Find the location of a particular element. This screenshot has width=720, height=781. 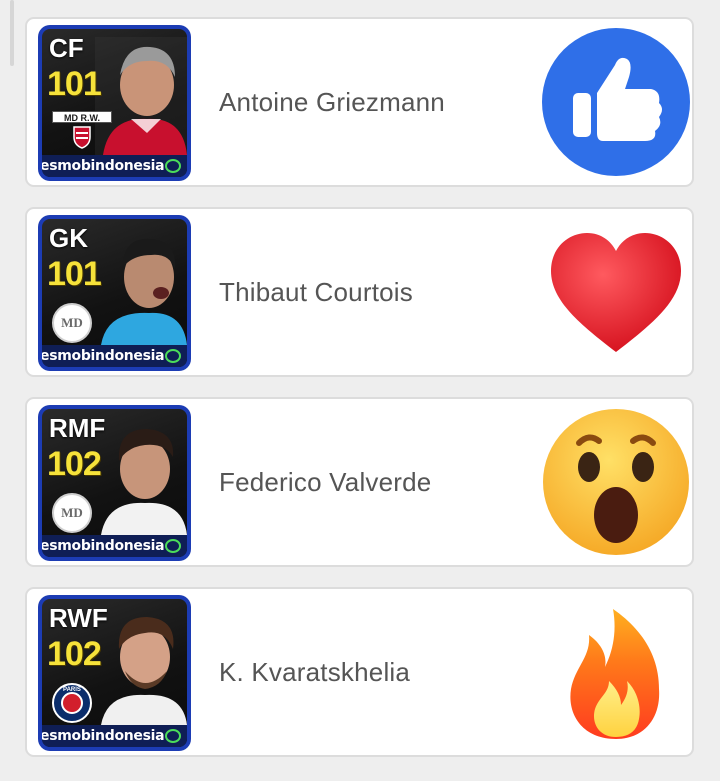

player-card: RWF 102 PARIS esmobindonesia is located at coordinates (114, 673).